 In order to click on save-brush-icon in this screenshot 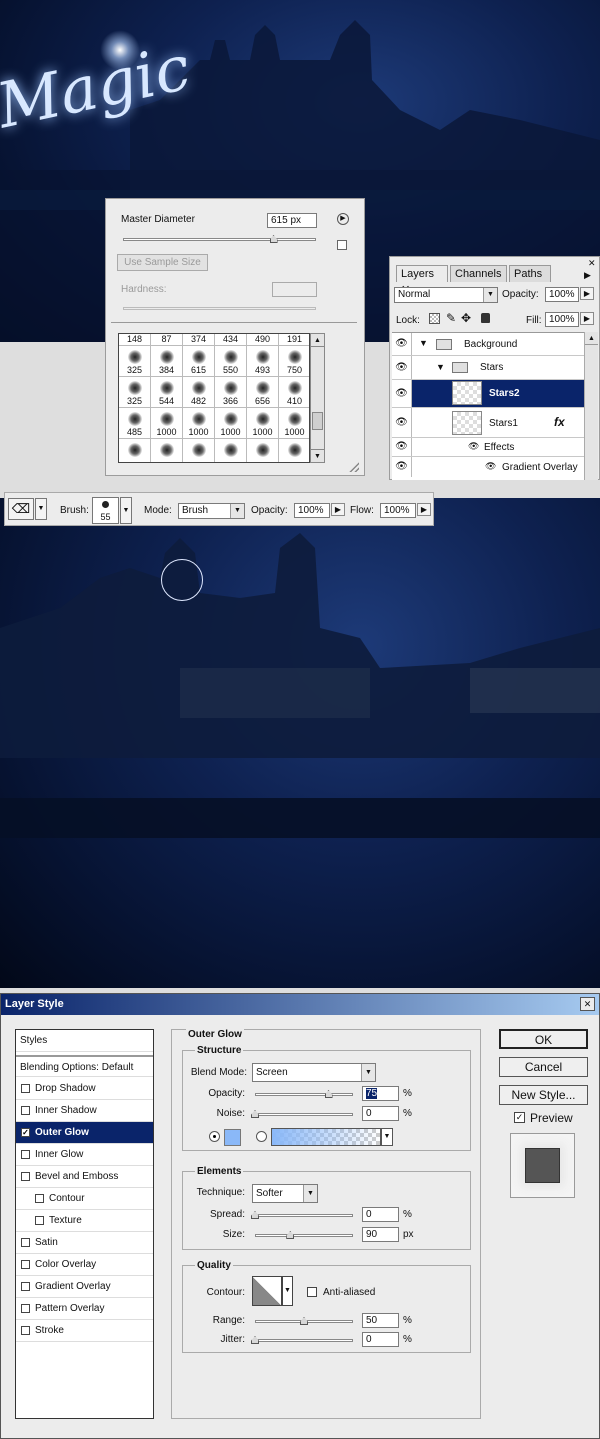, I will do `click(342, 245)`.